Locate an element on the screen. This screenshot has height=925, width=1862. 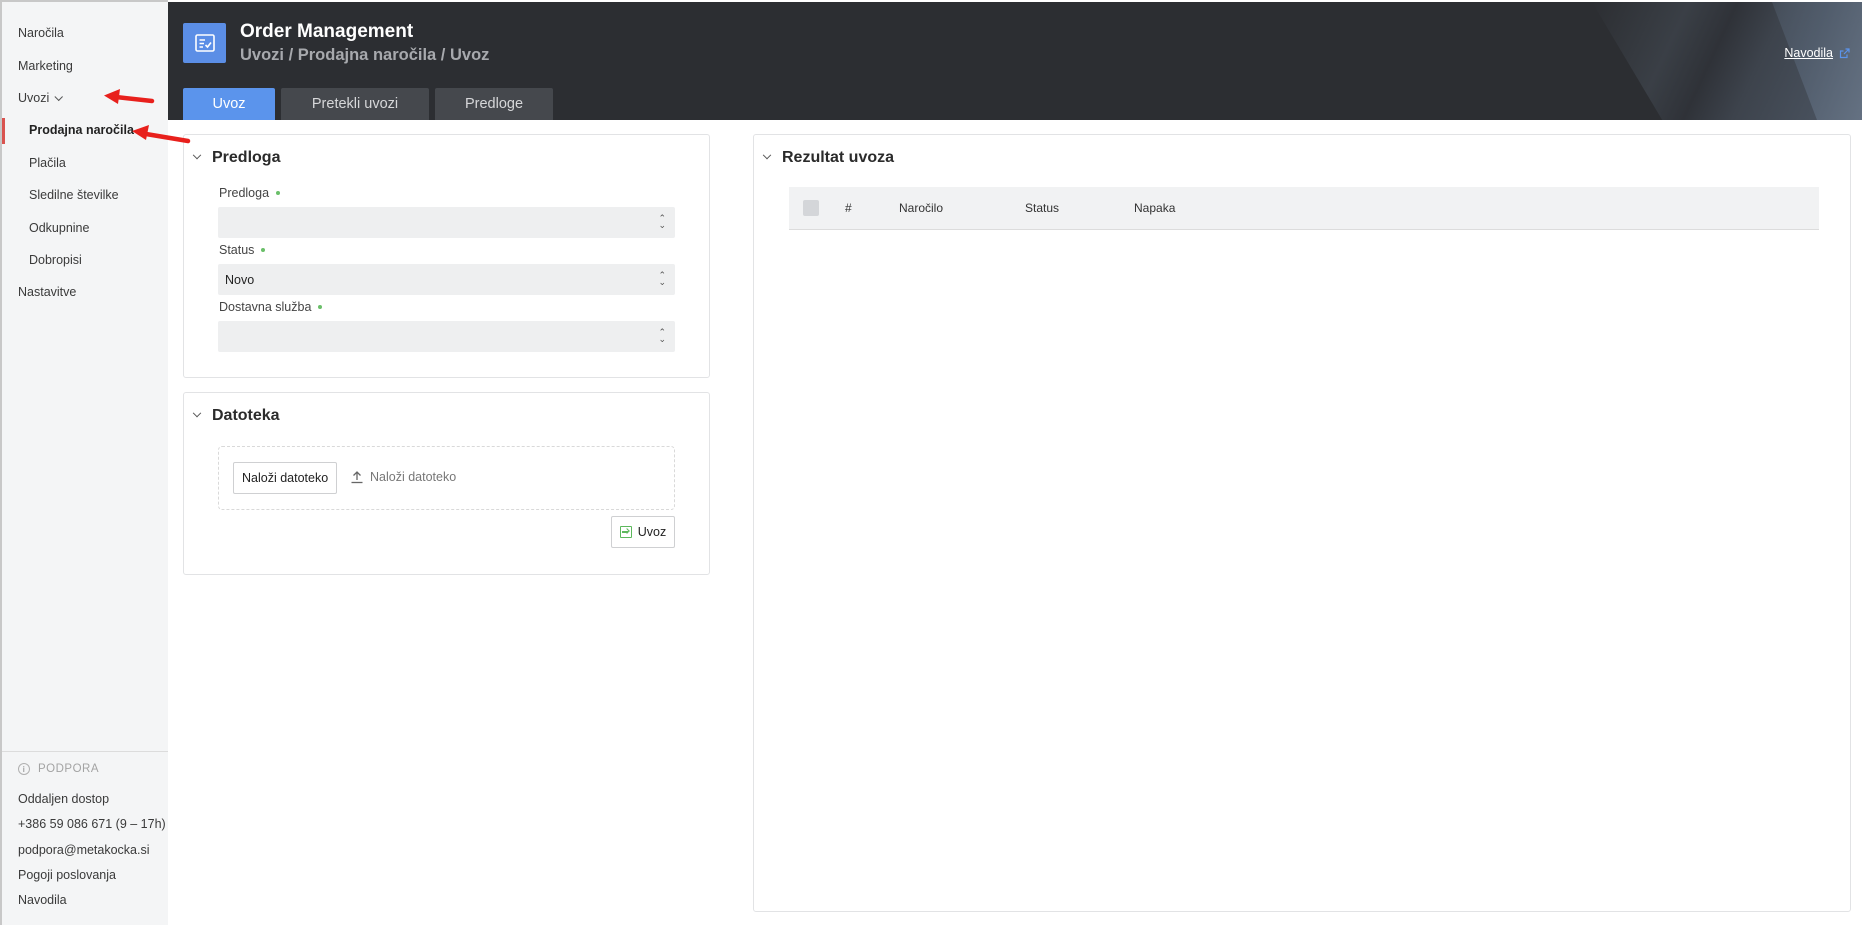
help-link-label: Navodila is located at coordinates (1808, 53).